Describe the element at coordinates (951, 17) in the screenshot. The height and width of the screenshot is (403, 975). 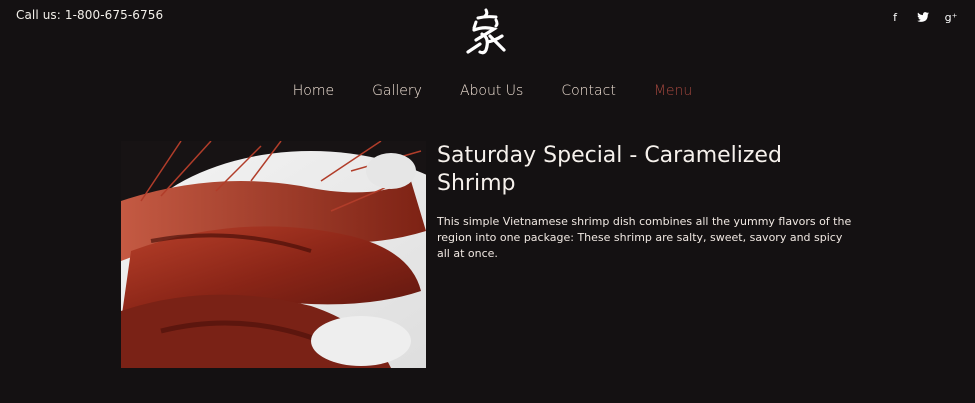
I see `google-plus-icon: g⁺` at that location.